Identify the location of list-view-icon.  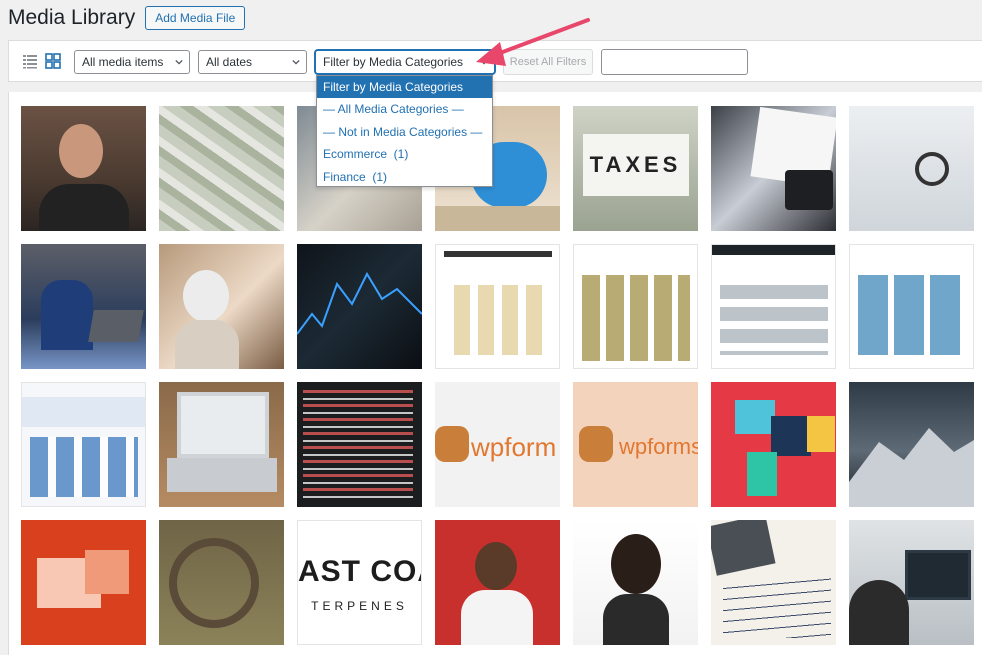
(30, 61).